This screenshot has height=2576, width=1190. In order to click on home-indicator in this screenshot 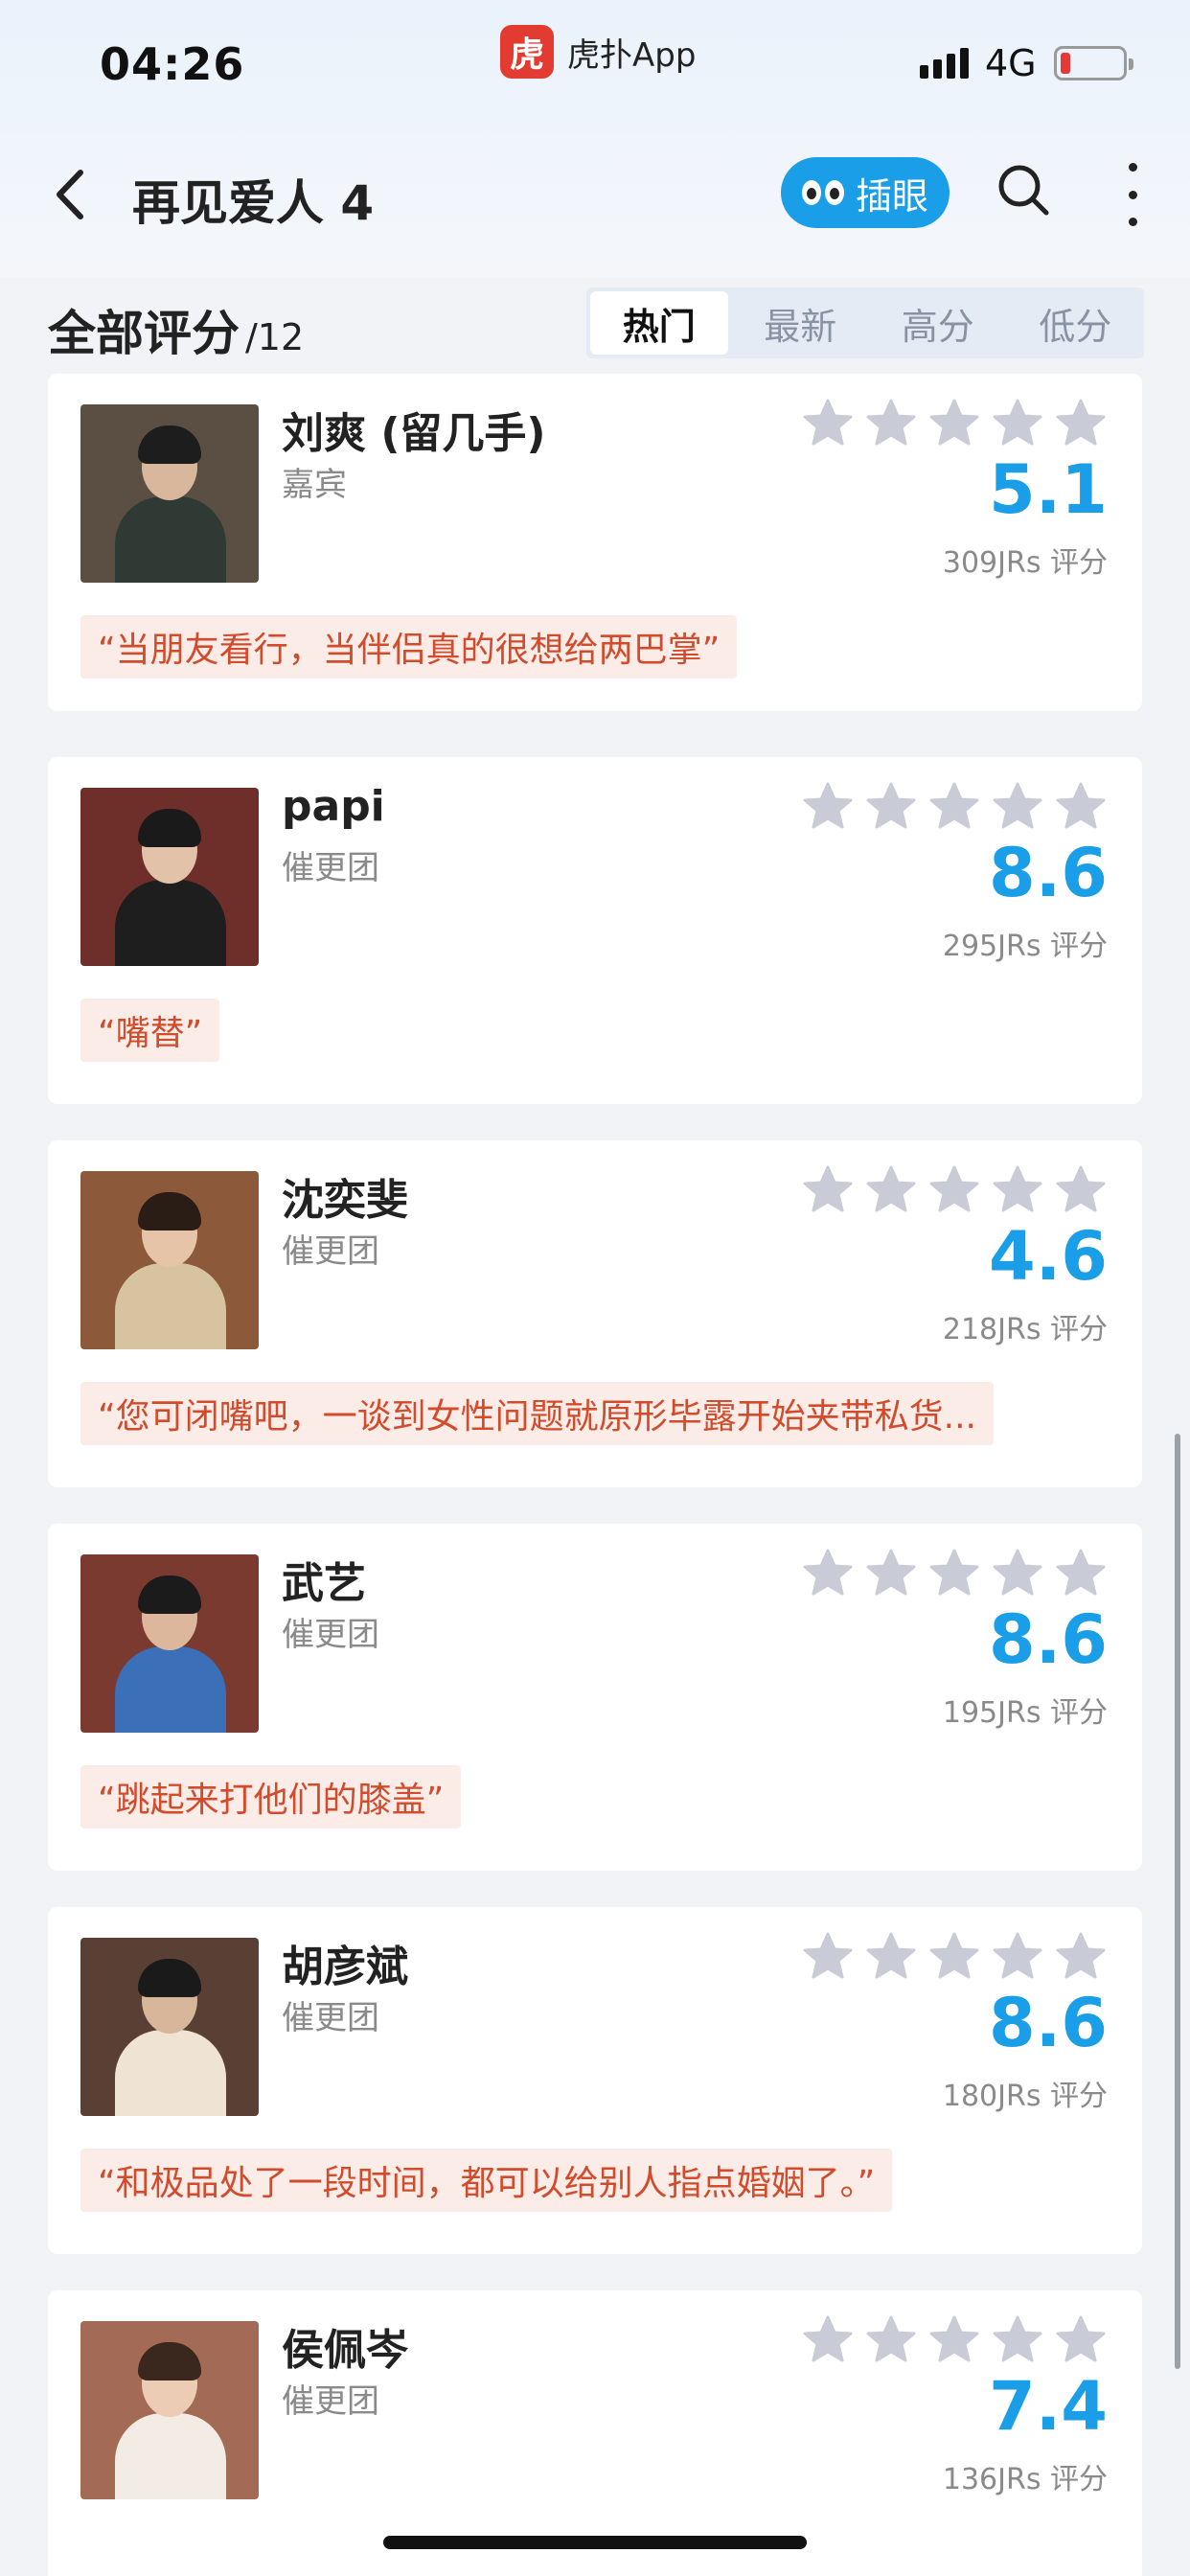, I will do `click(595, 2542)`.